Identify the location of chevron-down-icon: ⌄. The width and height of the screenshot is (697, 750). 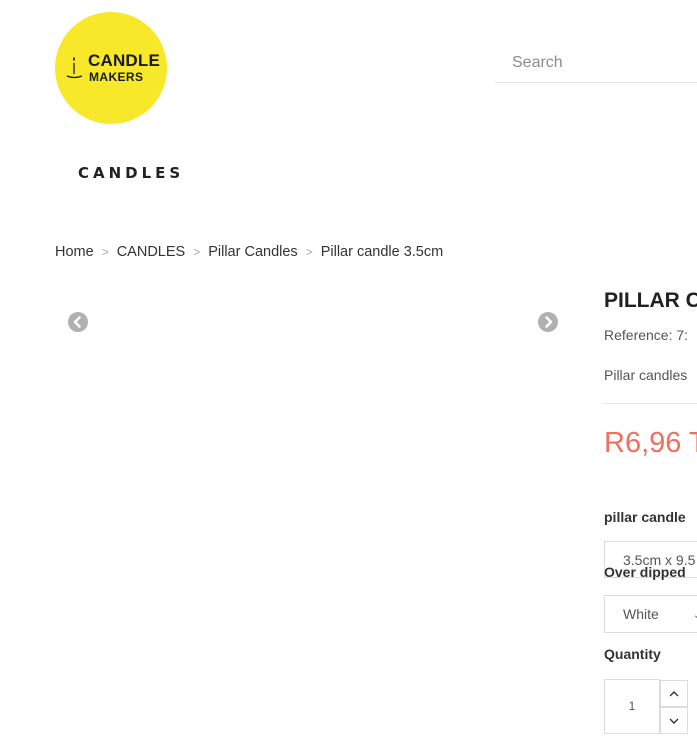
(695, 615).